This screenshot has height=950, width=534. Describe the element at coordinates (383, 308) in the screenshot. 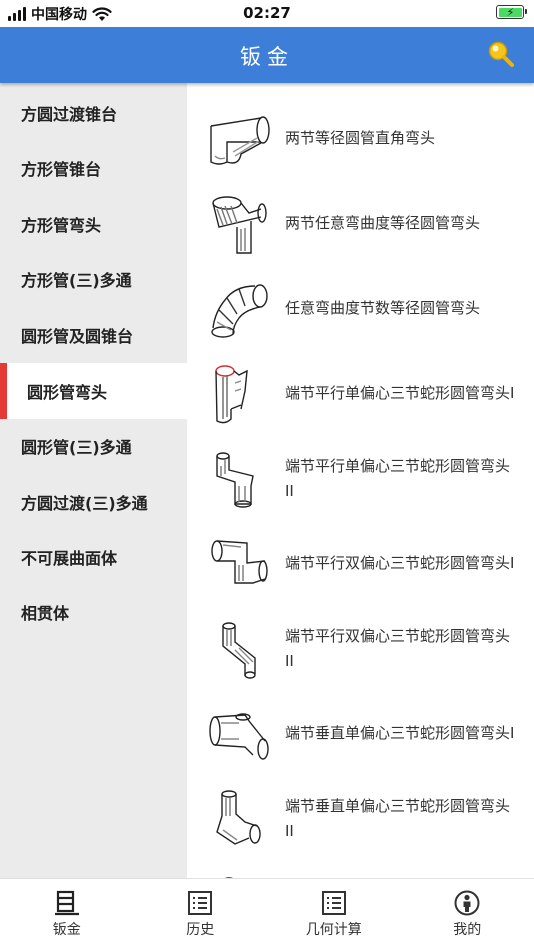

I see `list-item-label: 任意弯曲度节数等径圆管弯头` at that location.